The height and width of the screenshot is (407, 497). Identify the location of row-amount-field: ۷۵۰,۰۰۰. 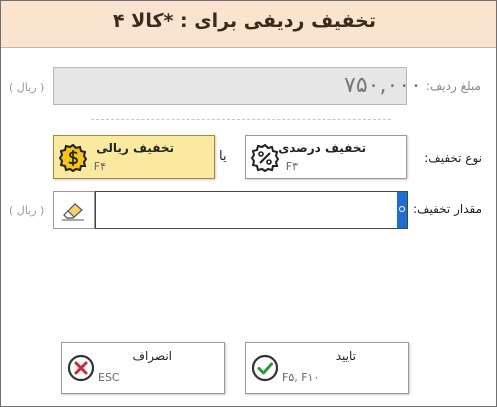
(237, 86).